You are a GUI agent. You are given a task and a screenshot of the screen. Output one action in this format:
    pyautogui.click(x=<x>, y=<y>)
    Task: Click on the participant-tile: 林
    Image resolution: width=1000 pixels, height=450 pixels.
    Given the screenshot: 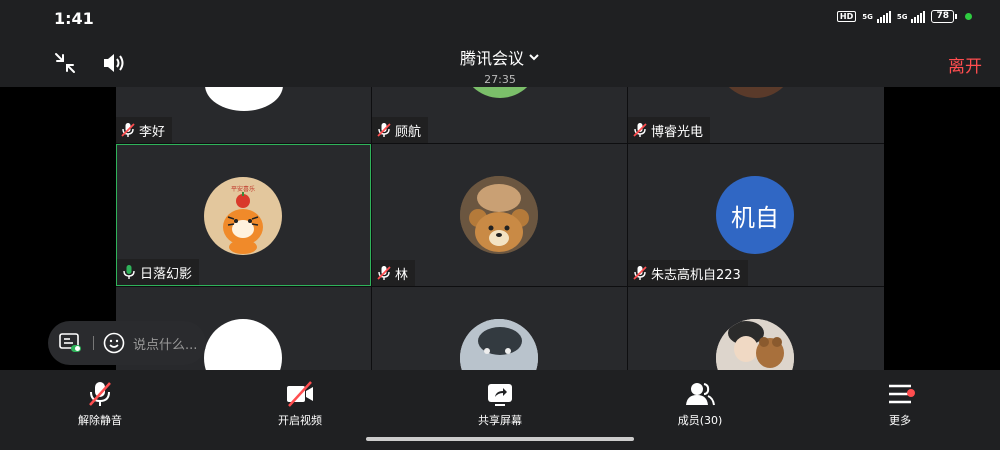 What is the action you would take?
    pyautogui.click(x=499, y=215)
    